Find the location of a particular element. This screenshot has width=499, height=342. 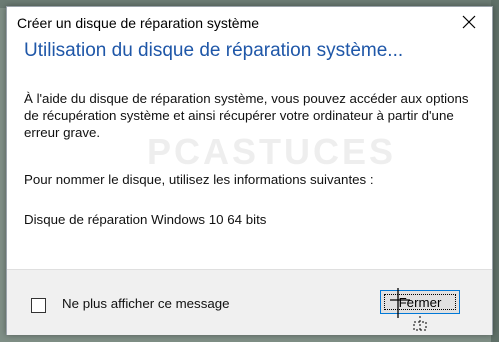

dont-show-again-checkbox is located at coordinates (38, 305).